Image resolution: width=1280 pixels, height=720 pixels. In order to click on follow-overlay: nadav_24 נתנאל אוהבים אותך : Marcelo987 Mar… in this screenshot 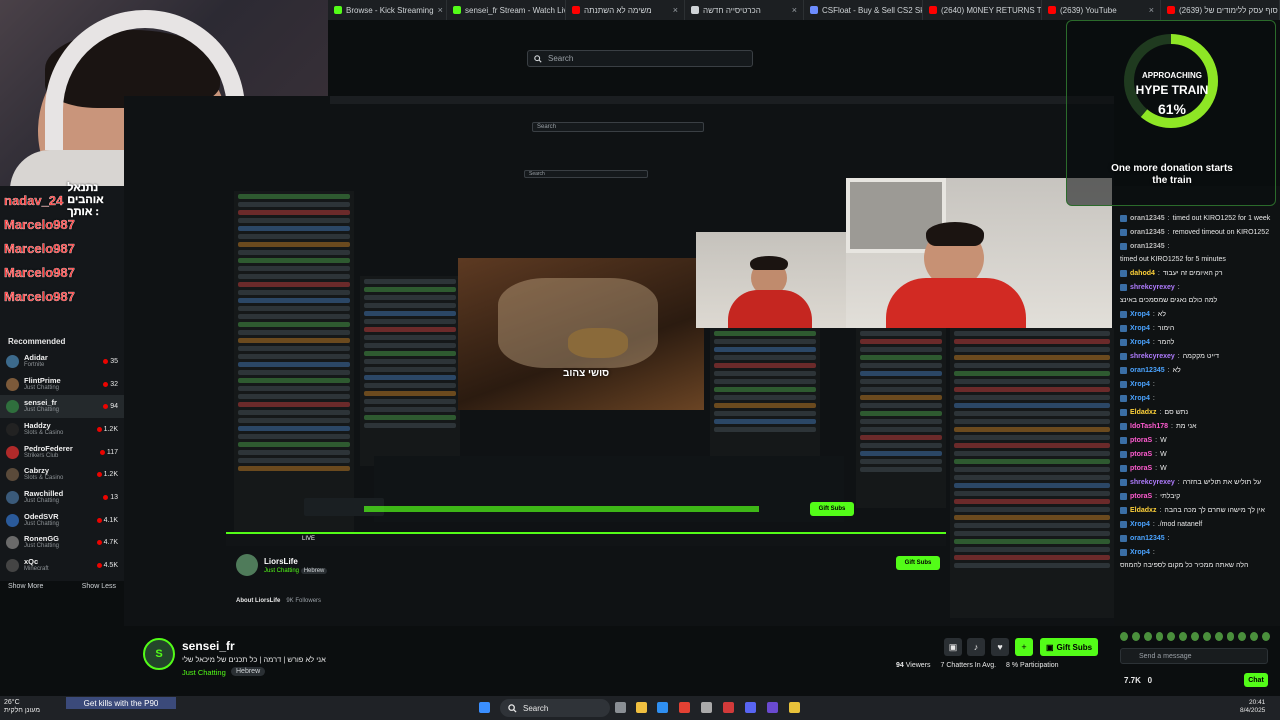, I will do `click(62, 256)`.